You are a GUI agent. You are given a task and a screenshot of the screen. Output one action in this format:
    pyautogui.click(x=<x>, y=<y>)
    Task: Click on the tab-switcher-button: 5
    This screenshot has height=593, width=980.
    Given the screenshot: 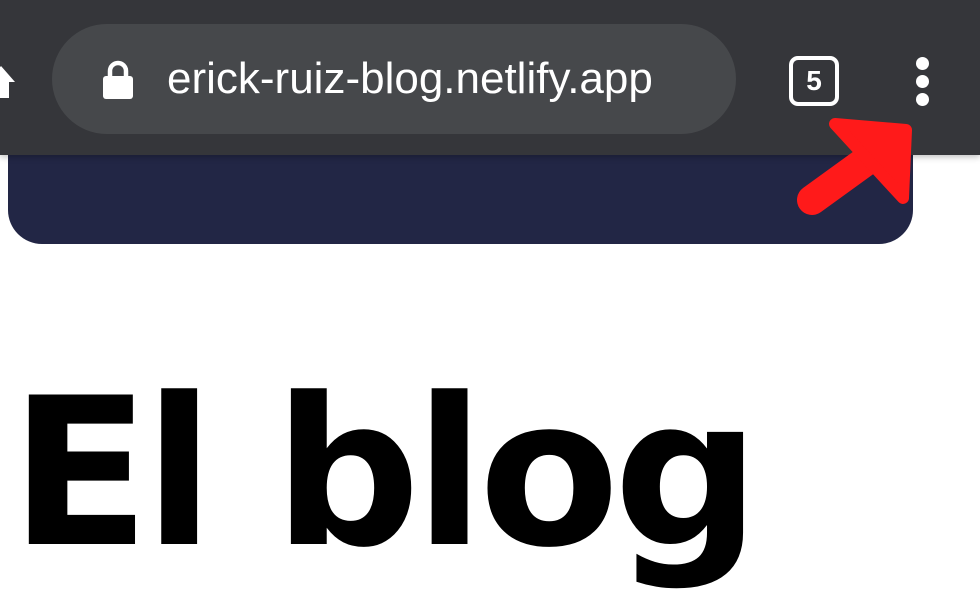 What is the action you would take?
    pyautogui.click(x=814, y=81)
    